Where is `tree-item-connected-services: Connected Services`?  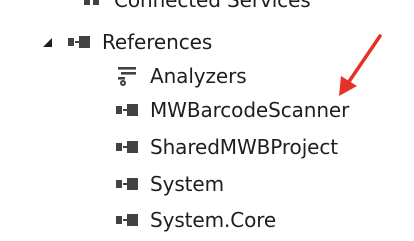 tree-item-connected-services: Connected Services is located at coordinates (195, 8).